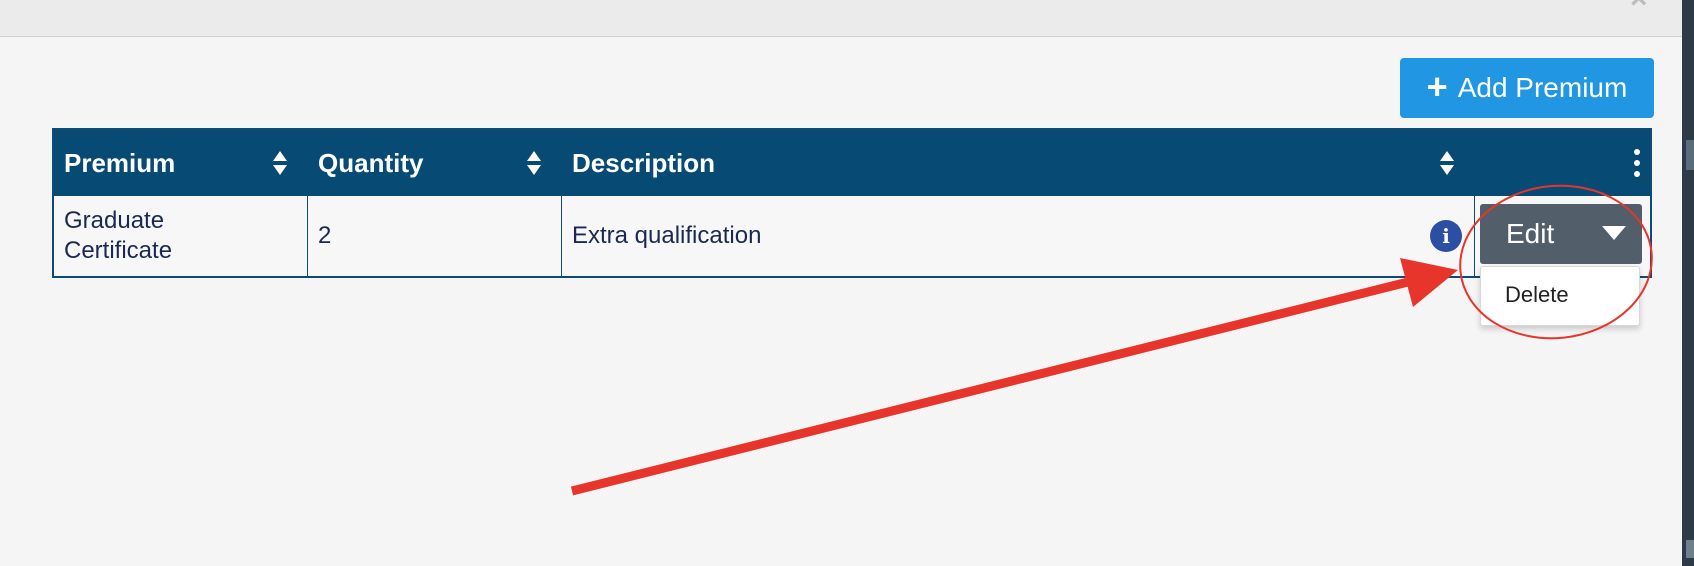 Image resolution: width=1694 pixels, height=566 pixels. I want to click on close-icon: ×, so click(1639, 7).